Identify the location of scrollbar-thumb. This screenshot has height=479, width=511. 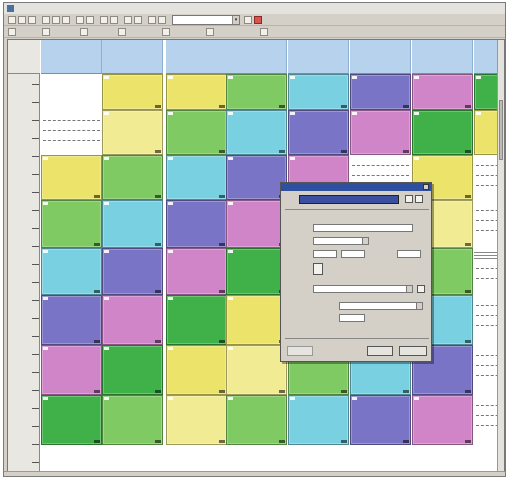
(501, 130).